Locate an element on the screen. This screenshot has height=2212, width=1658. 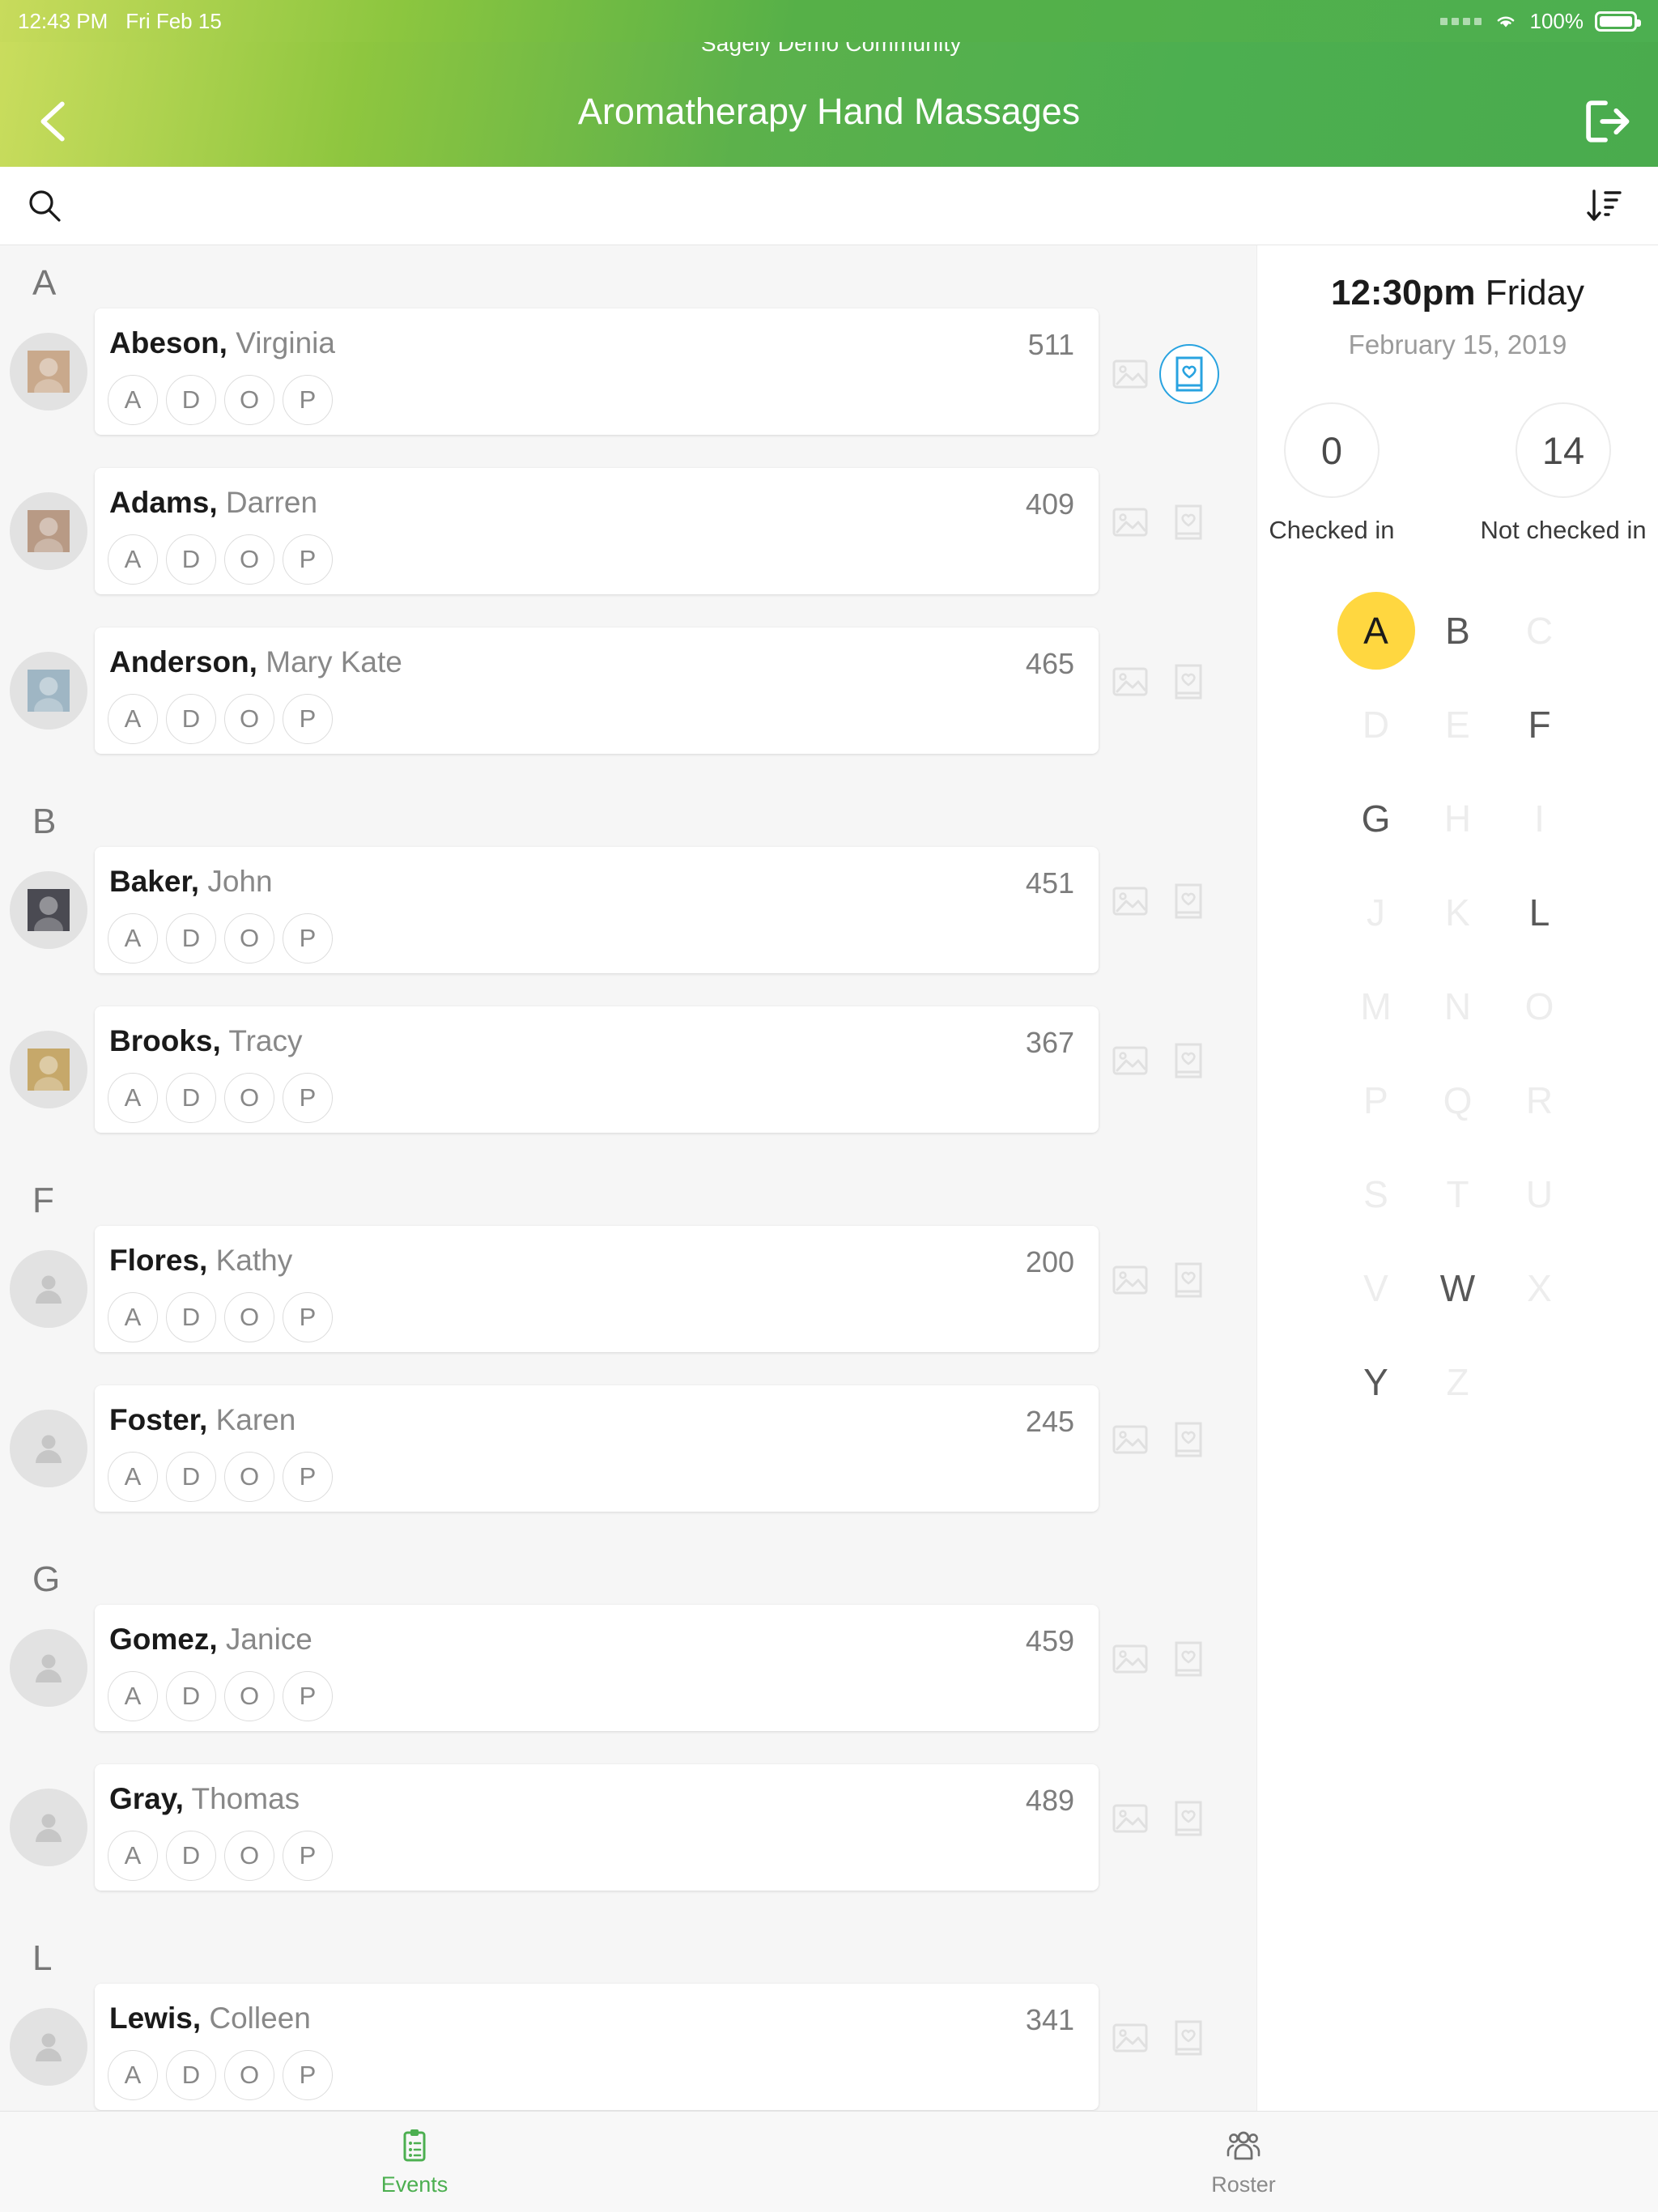
resident-card: Brooks, Tracy 367 ADOP is located at coordinates (597, 1070).